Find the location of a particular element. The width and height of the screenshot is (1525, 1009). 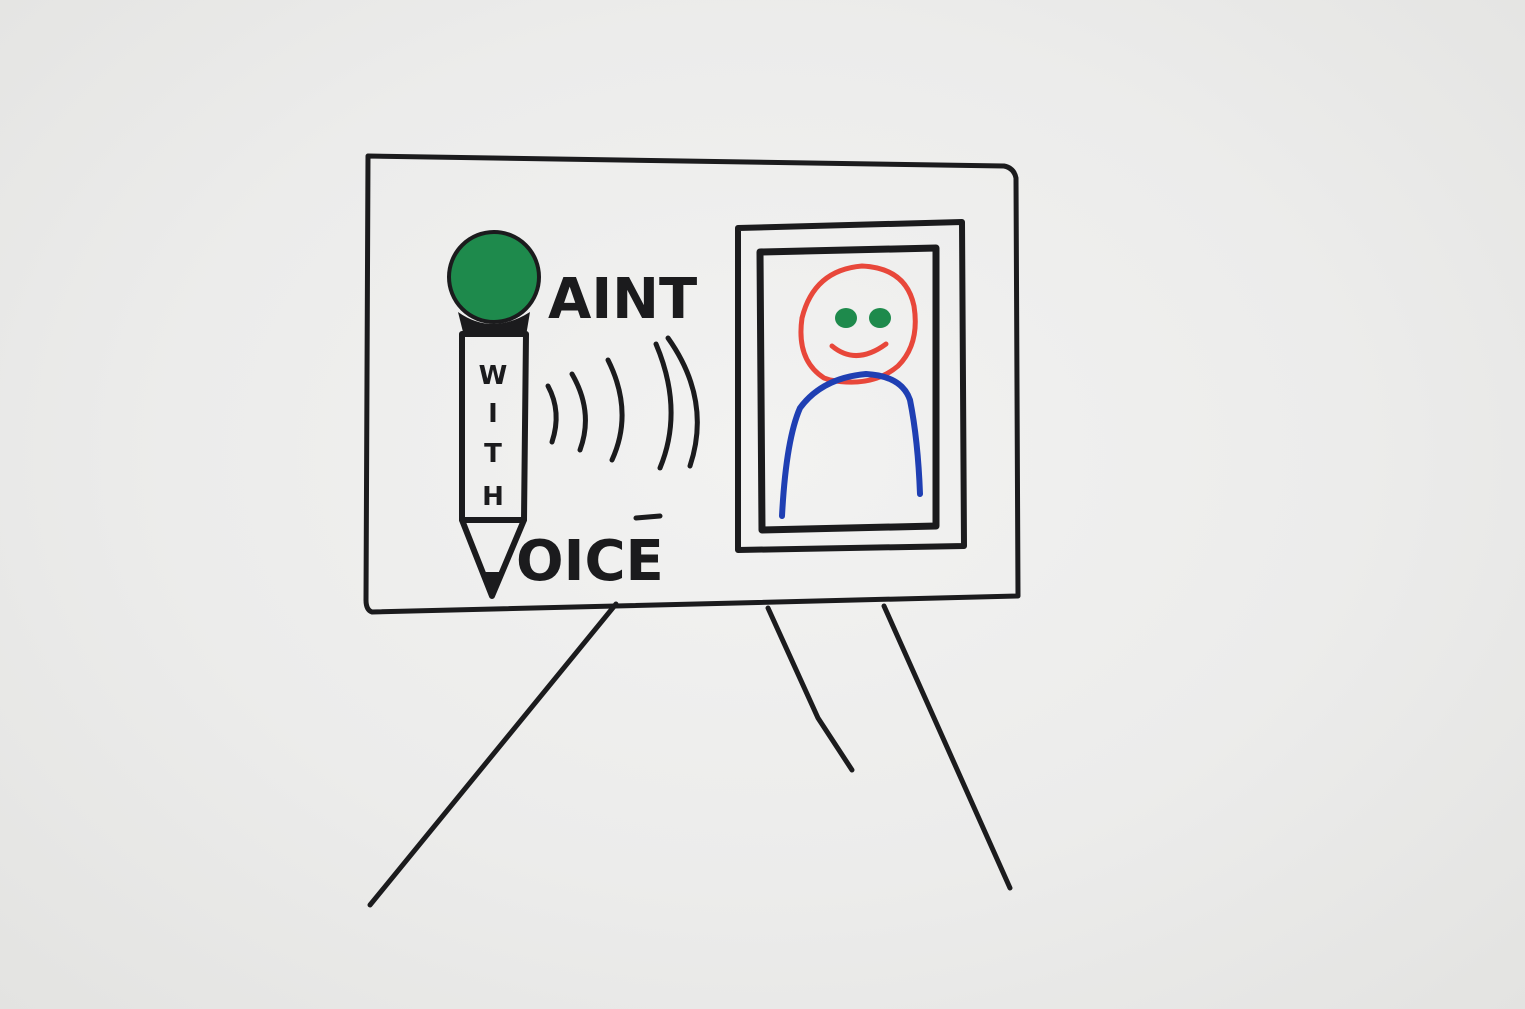

title-accent-mark is located at coordinates (648, 517).